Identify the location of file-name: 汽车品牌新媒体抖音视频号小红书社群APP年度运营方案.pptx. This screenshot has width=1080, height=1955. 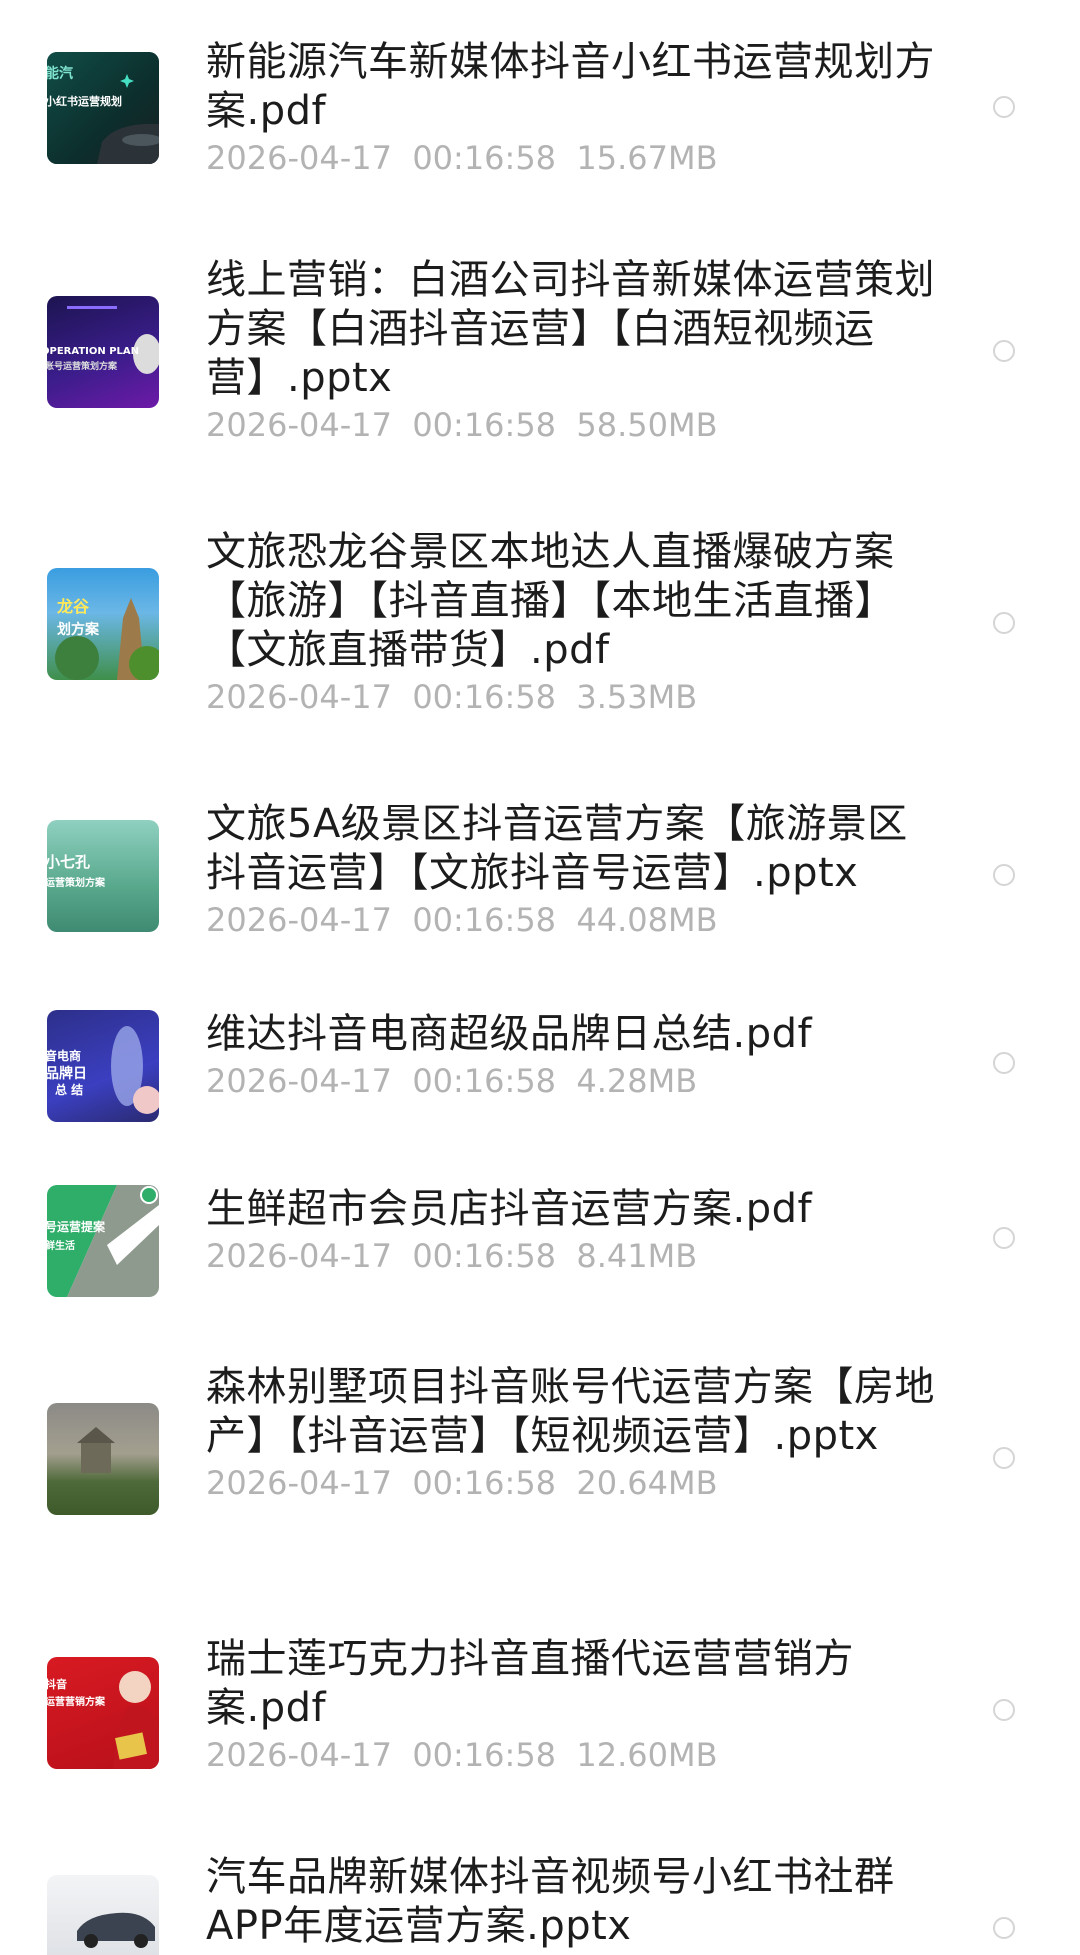
(550, 1901).